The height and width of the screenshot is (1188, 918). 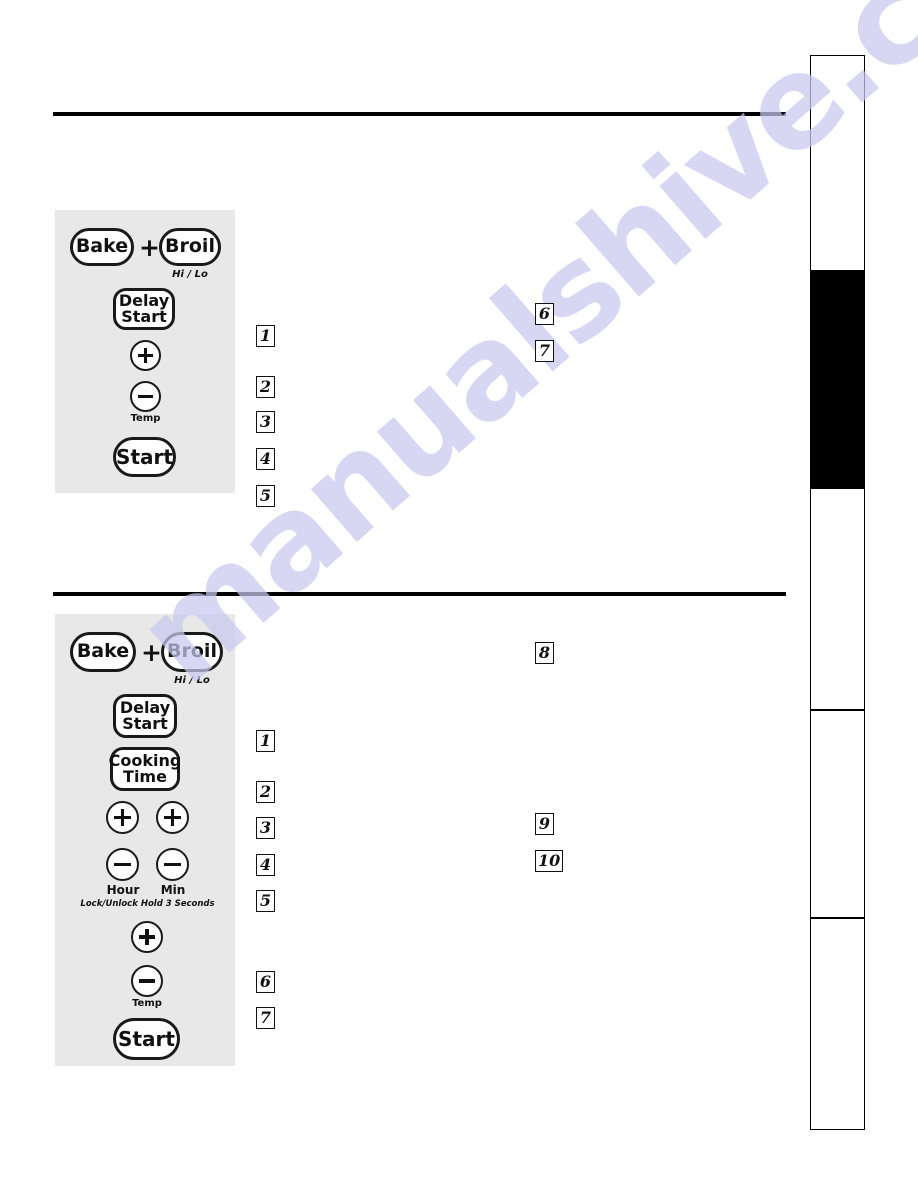 I want to click on step-marker-8: 8, so click(x=544, y=653).